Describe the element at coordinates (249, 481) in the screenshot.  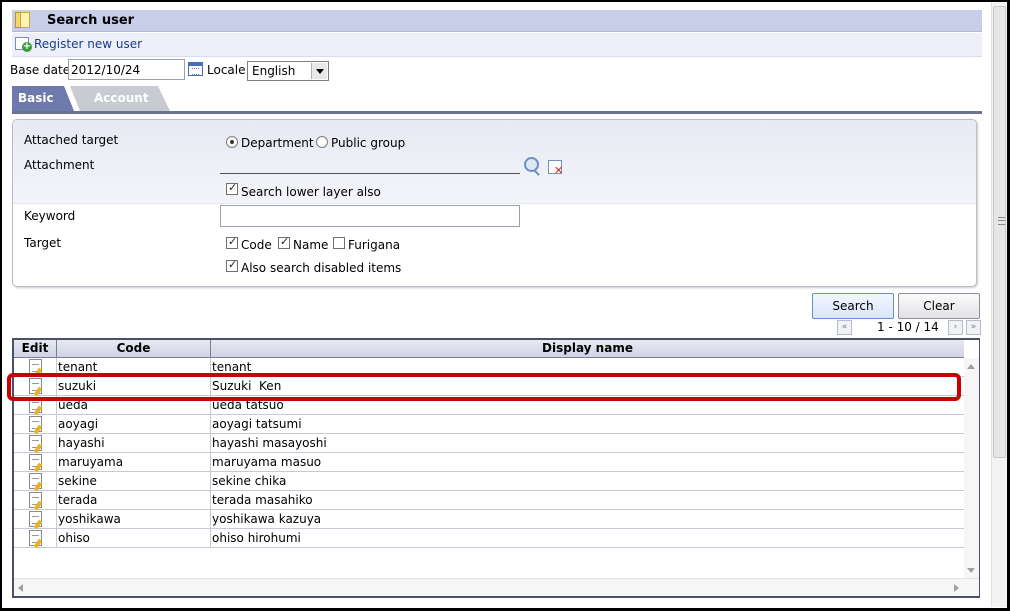
I see `row-display-name: sekine chika` at that location.